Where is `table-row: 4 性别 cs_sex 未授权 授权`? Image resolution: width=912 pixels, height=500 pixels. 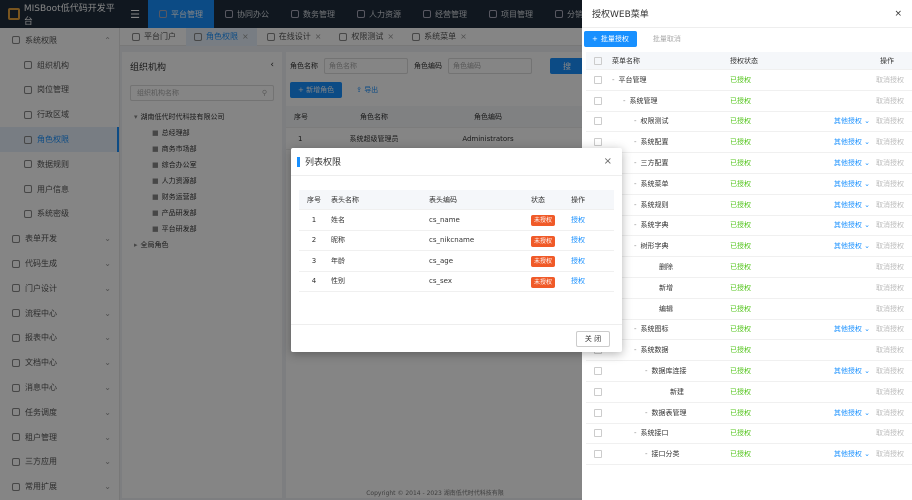 table-row: 4 性别 cs_sex 未授权 授权 is located at coordinates (456, 282).